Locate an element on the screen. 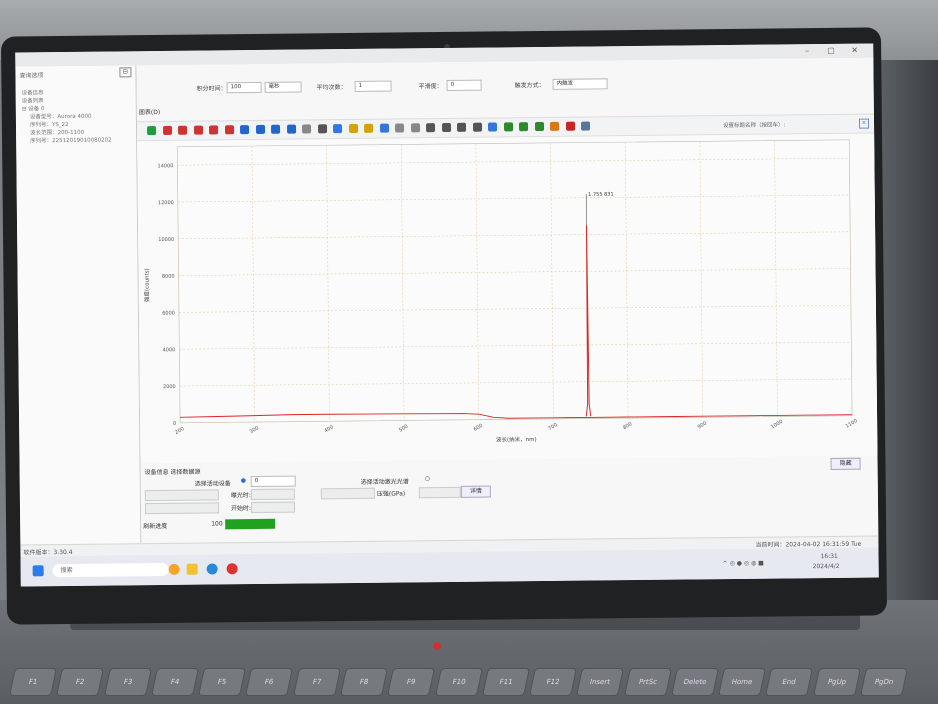  key-delete: Delete is located at coordinates (694, 682).